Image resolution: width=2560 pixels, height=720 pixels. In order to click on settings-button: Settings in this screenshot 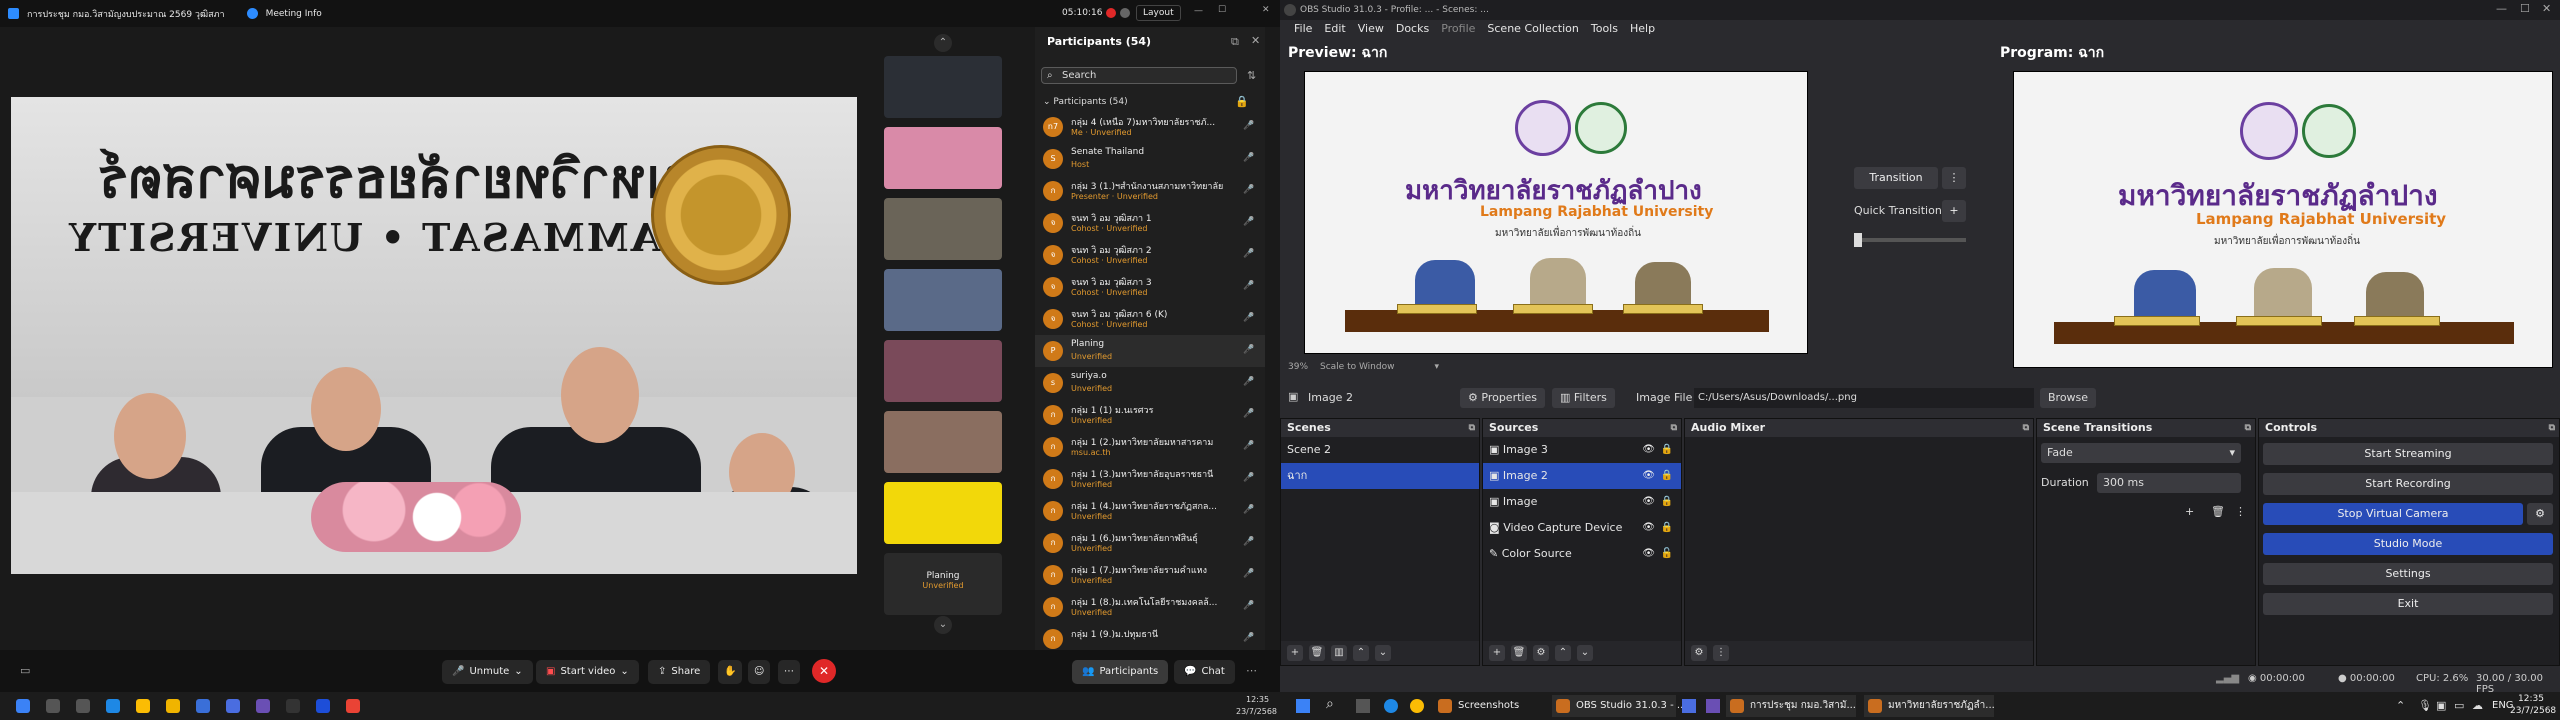, I will do `click(2408, 574)`.